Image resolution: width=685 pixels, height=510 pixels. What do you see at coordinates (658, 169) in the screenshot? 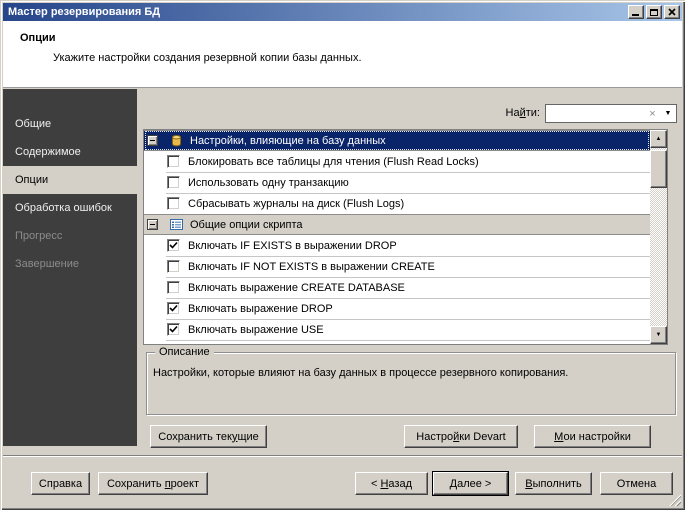
I see `scrollbar-thumb` at bounding box center [658, 169].